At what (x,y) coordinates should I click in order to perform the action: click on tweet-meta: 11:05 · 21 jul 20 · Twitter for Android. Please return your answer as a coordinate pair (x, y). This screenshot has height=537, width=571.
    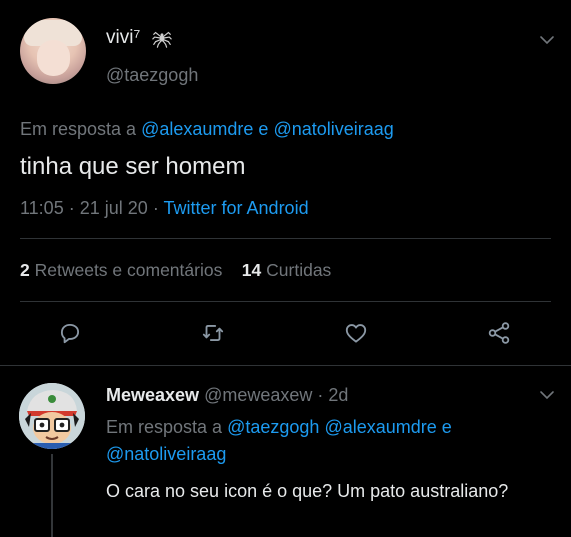
    Looking at the image, I should click on (164, 208).